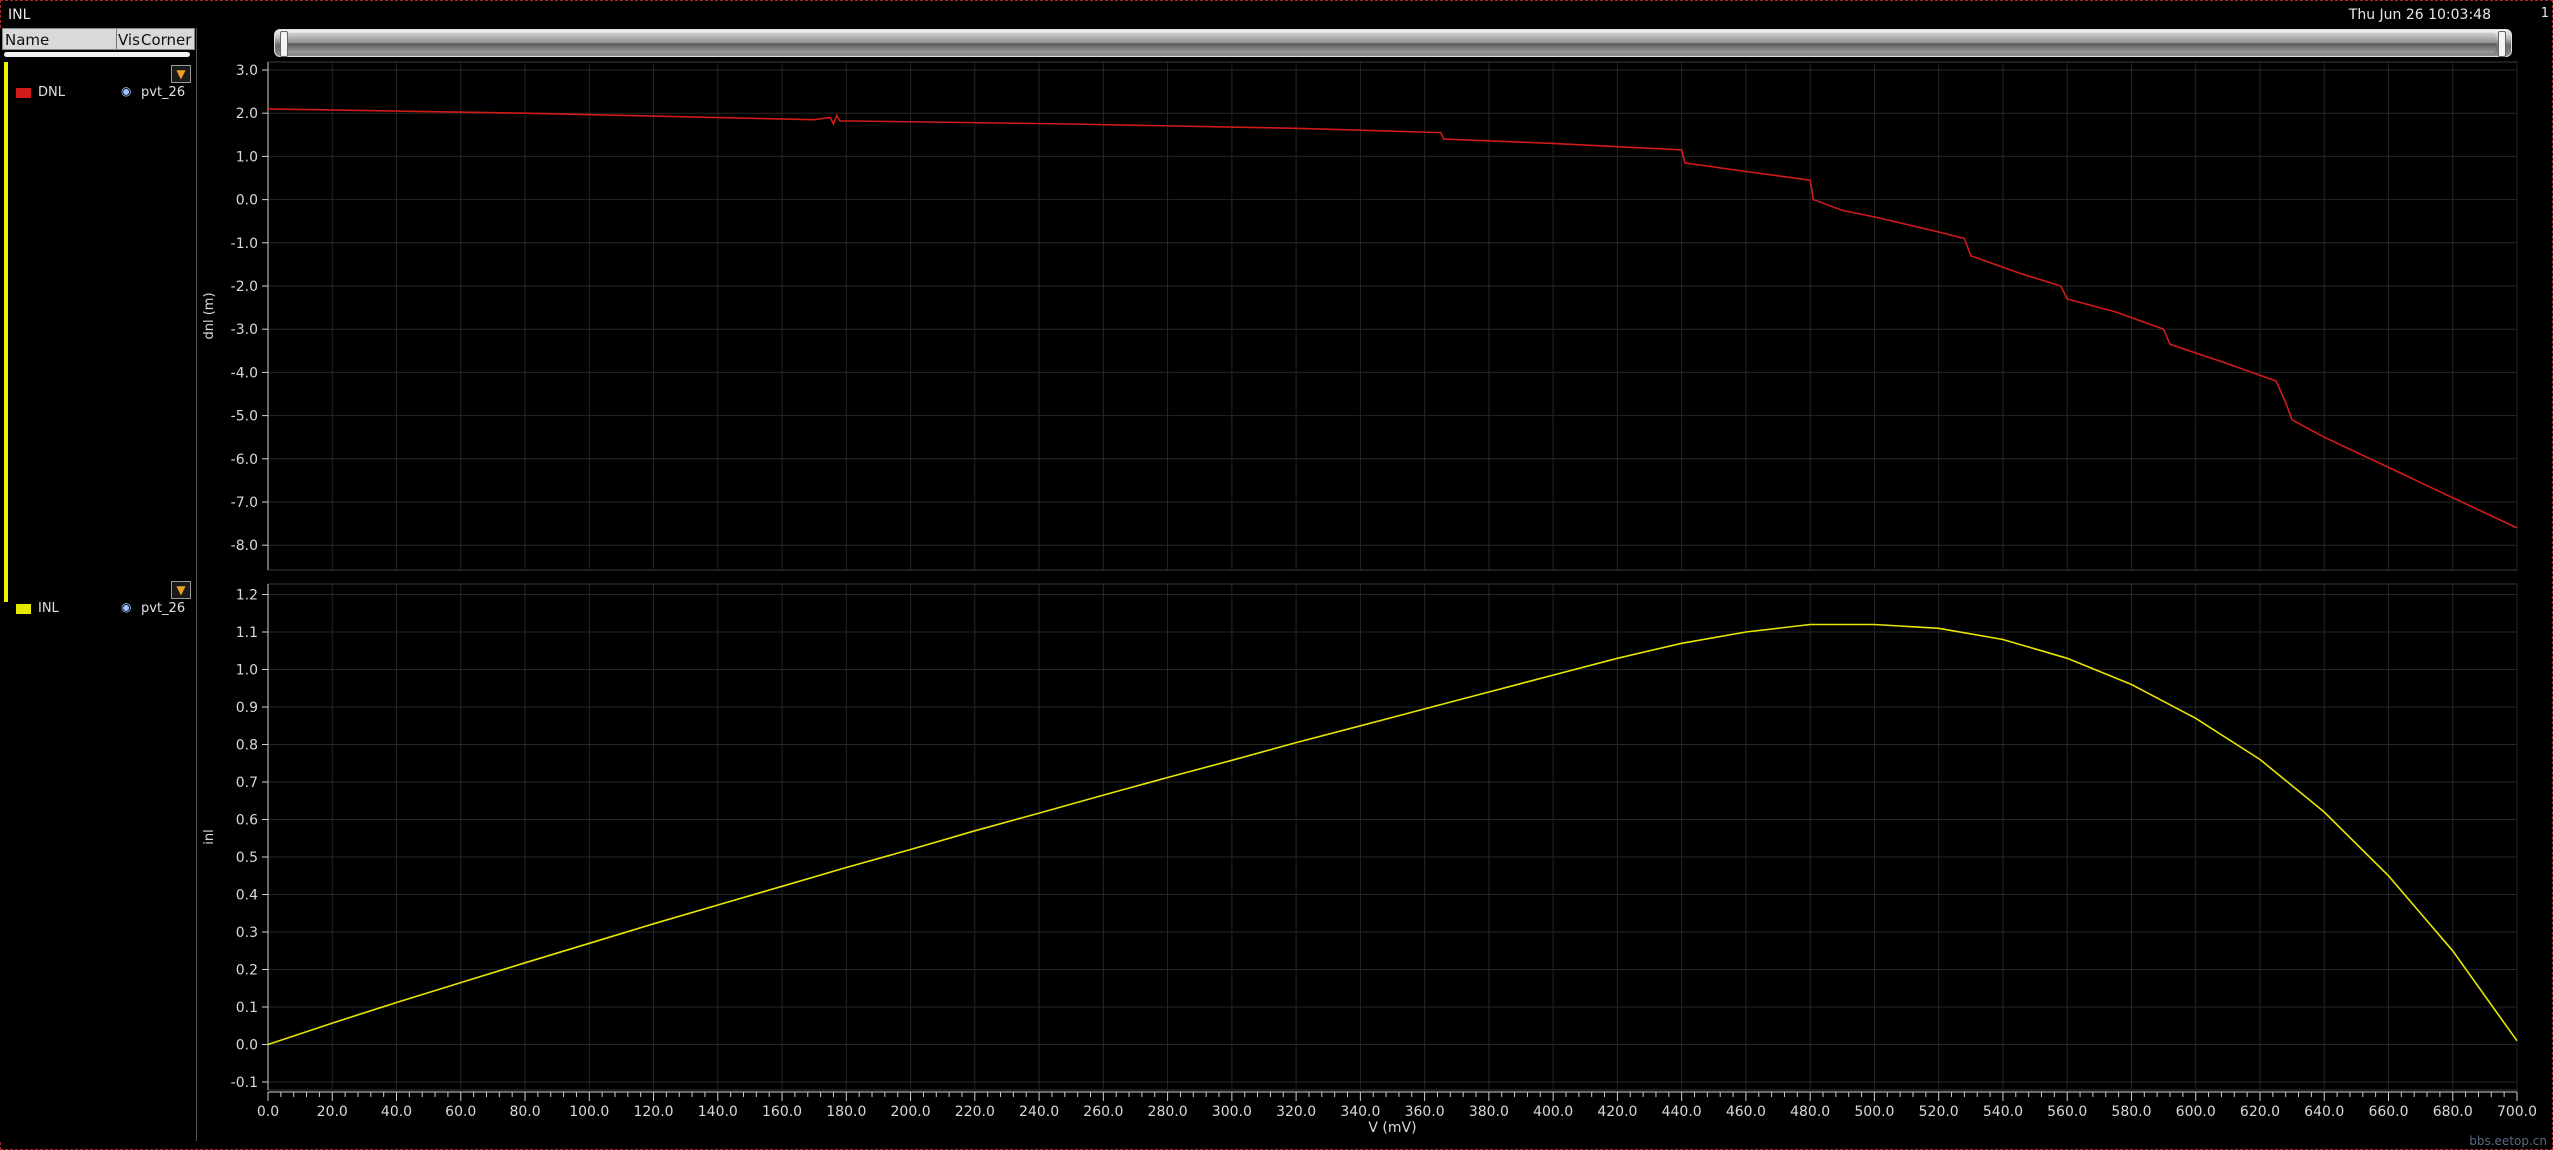 Image resolution: width=2553 pixels, height=1150 pixels. What do you see at coordinates (247, 933) in the screenshot?
I see `y-tick-label: 0.3` at bounding box center [247, 933].